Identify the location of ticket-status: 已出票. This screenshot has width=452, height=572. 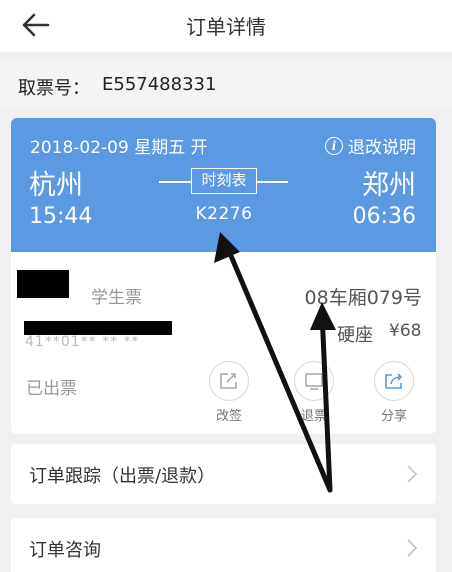
(51, 389).